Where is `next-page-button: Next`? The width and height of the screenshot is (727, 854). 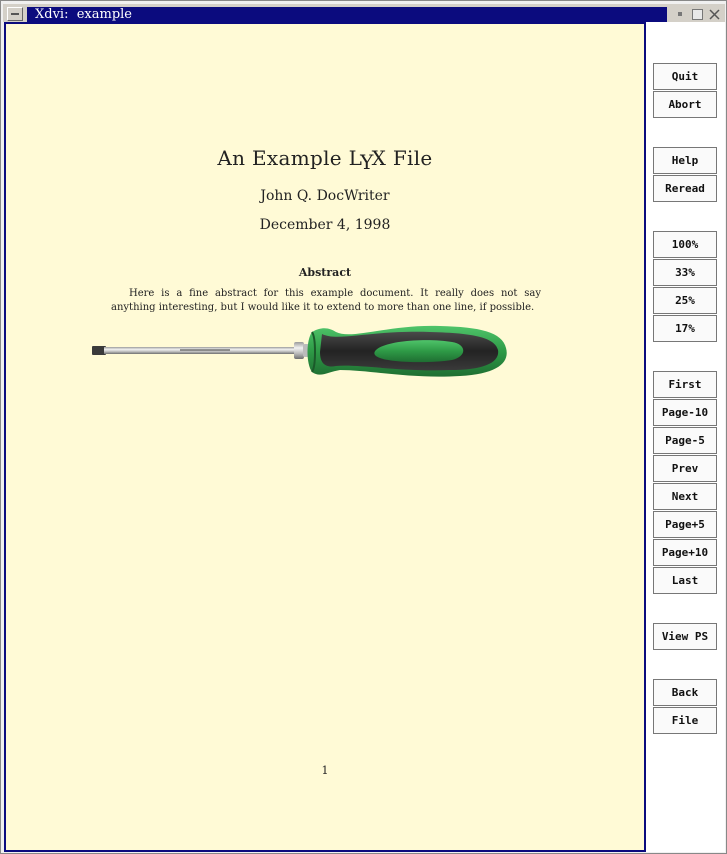 next-page-button: Next is located at coordinates (685, 496).